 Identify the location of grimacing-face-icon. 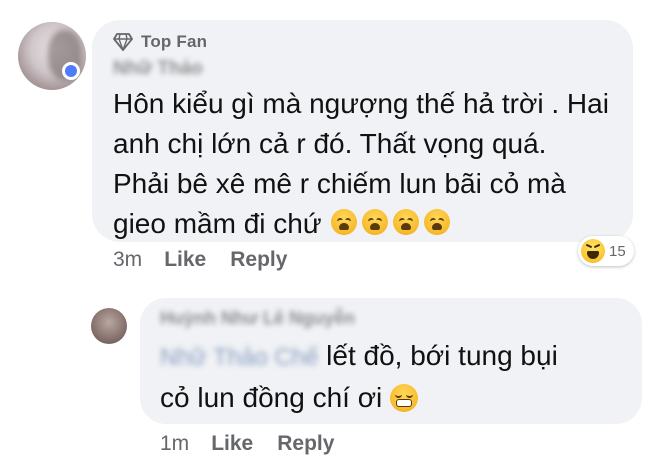
(404, 398).